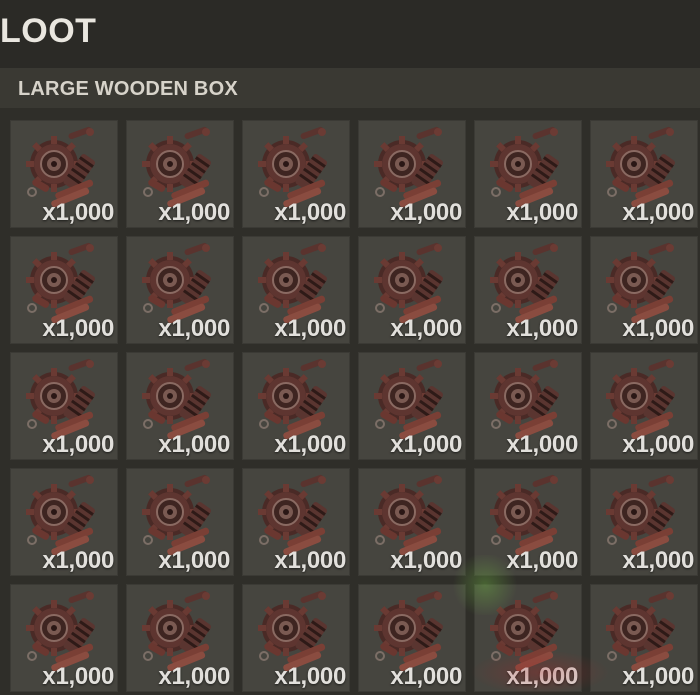 The width and height of the screenshot is (700, 695). I want to click on loot-title: LOOT, so click(48, 31).